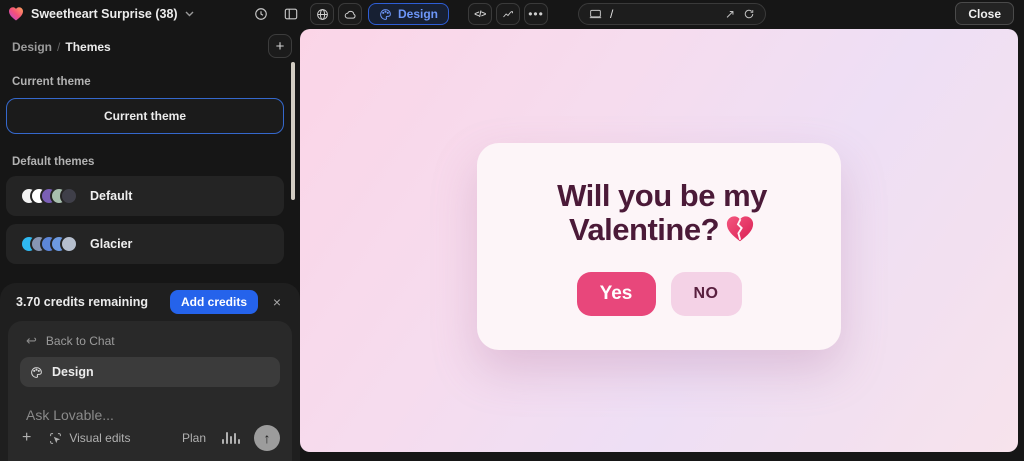 This screenshot has height=461, width=1024. I want to click on current-theme-button: Current theme, so click(145, 116).